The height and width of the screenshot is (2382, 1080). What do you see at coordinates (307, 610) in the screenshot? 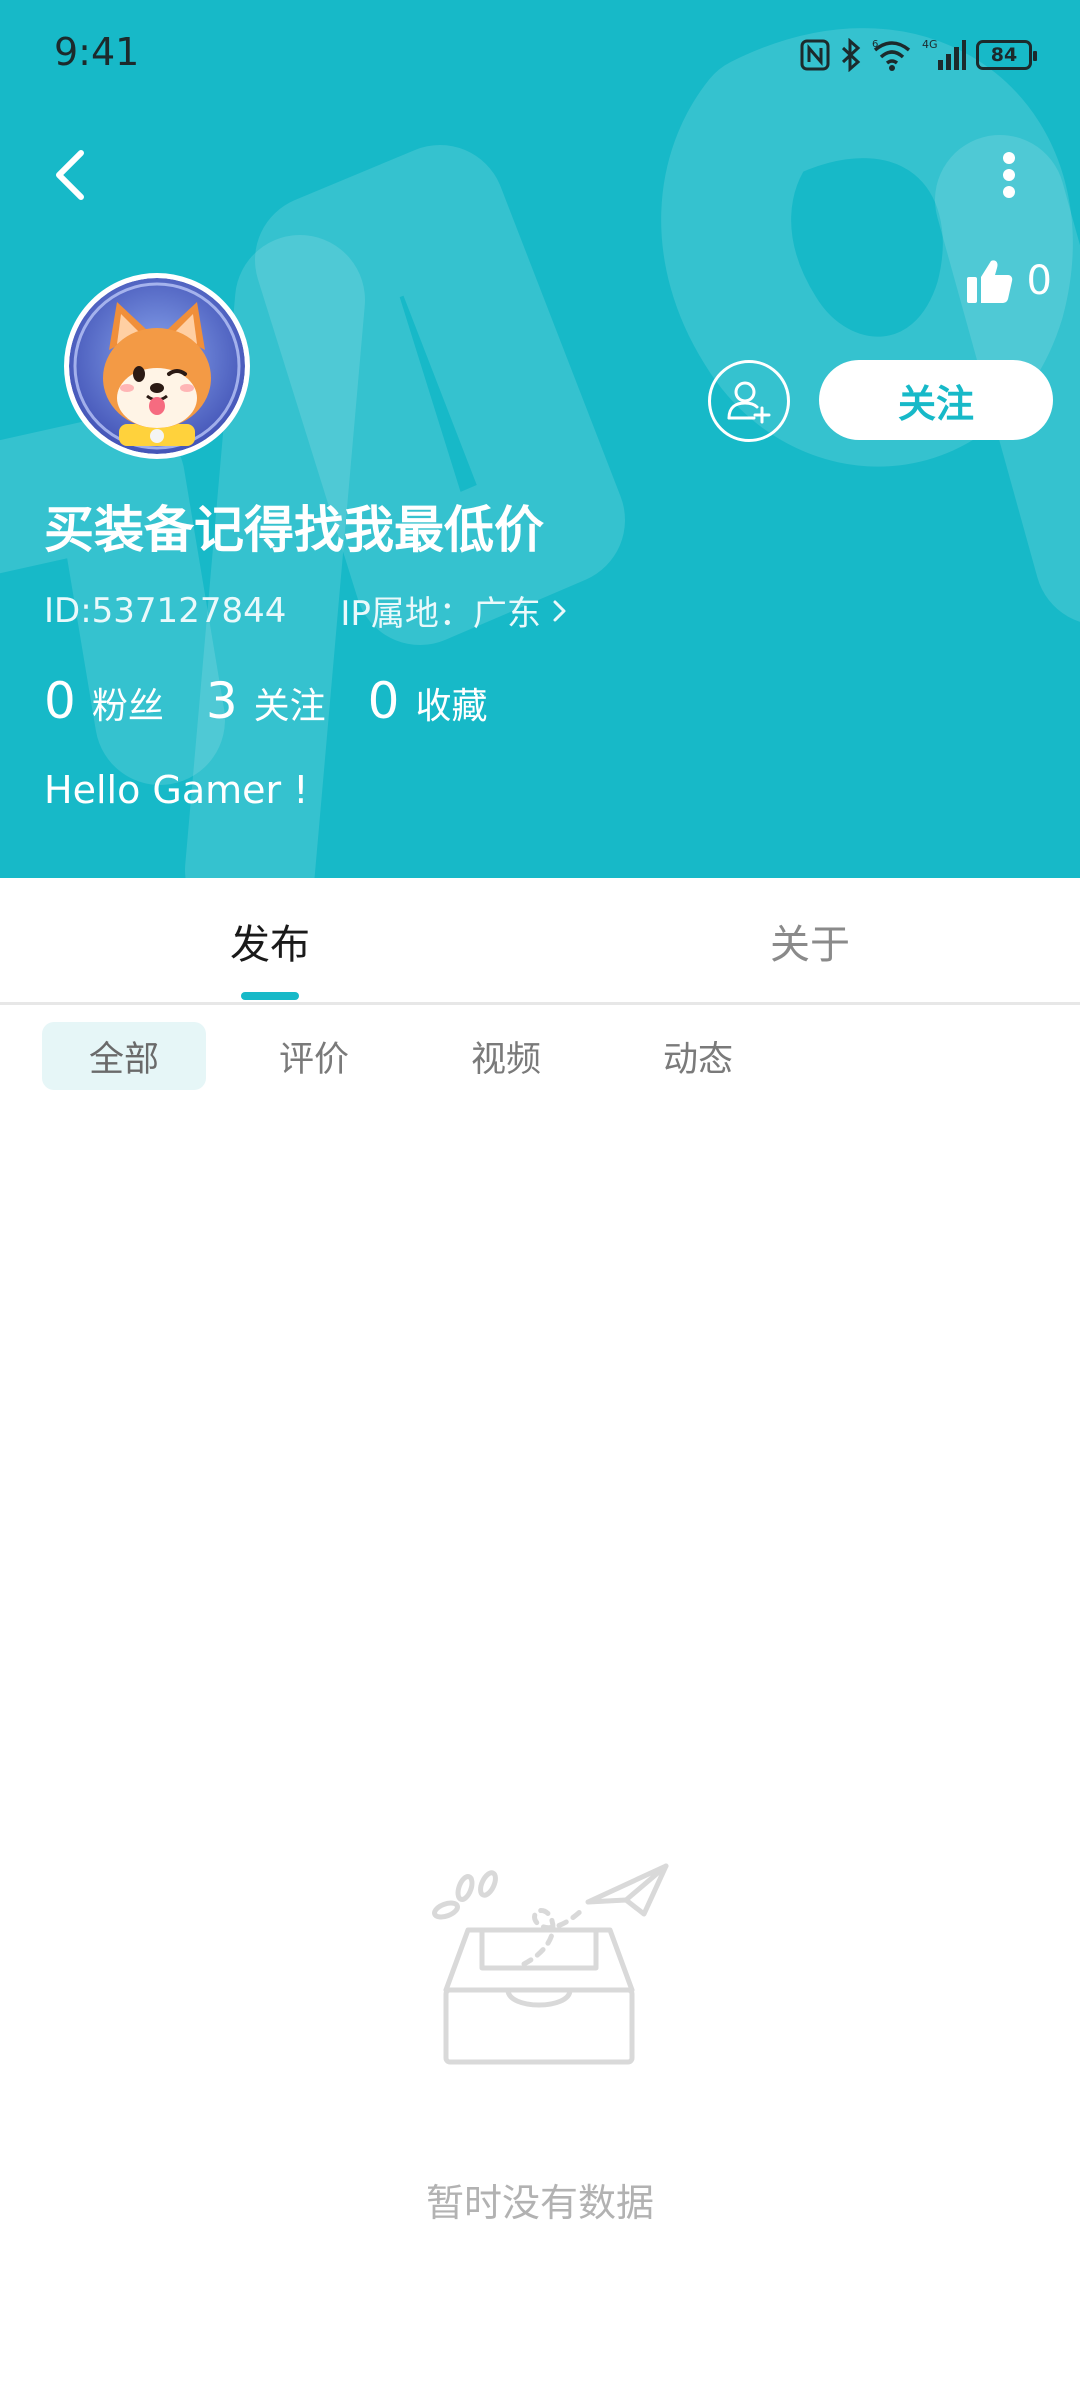
I see `user-id-line: ID:537127844 IP属地：广东` at bounding box center [307, 610].